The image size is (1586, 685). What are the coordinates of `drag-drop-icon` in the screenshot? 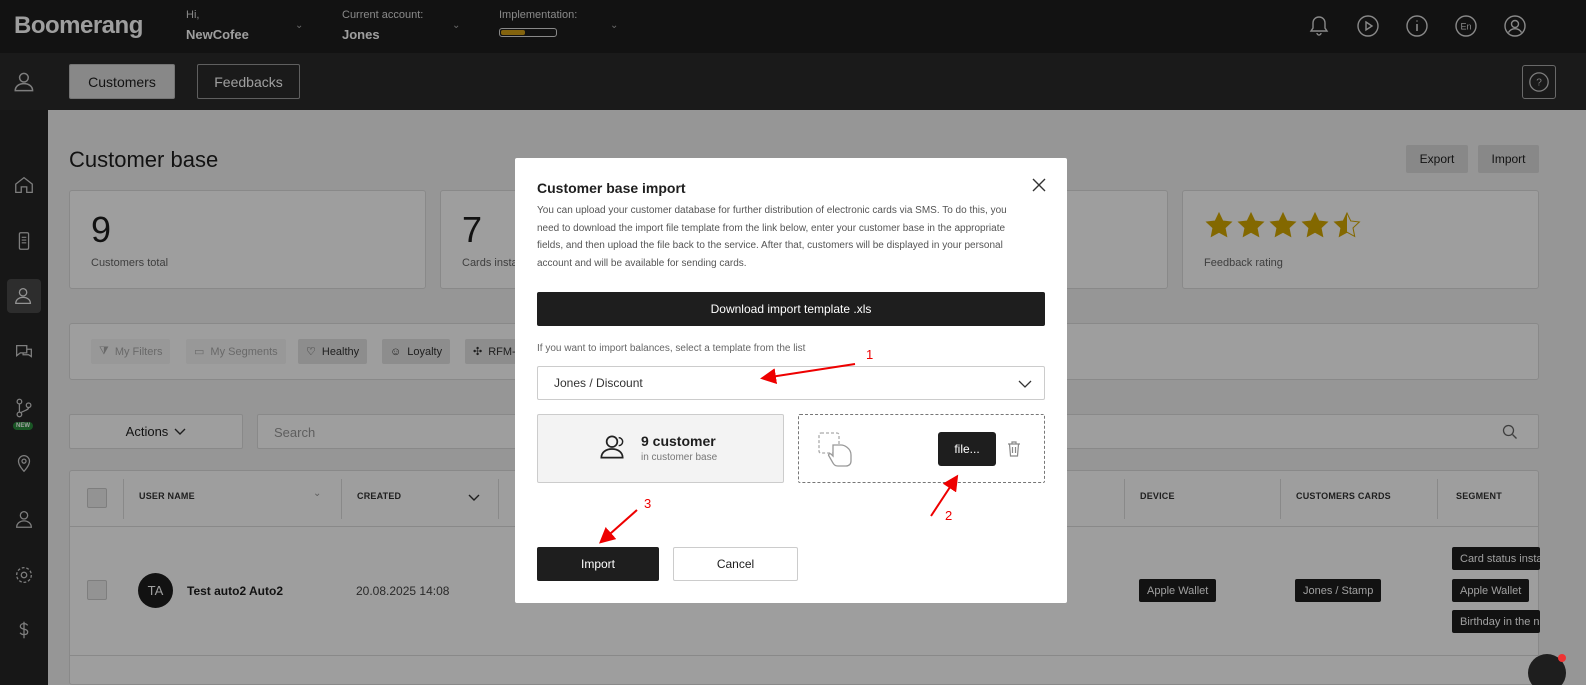 It's located at (835, 449).